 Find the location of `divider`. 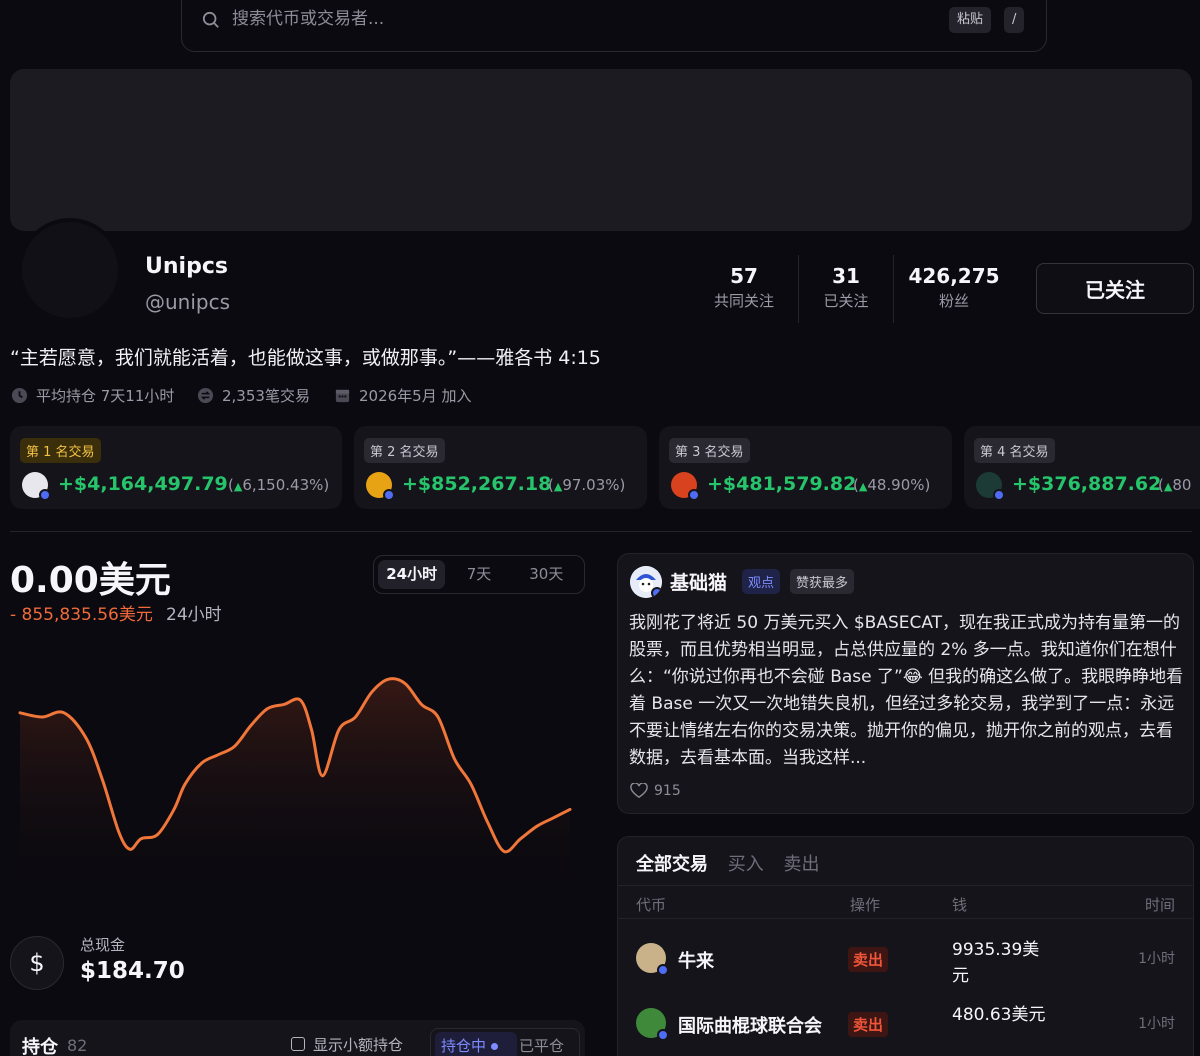

divider is located at coordinates (798, 289).